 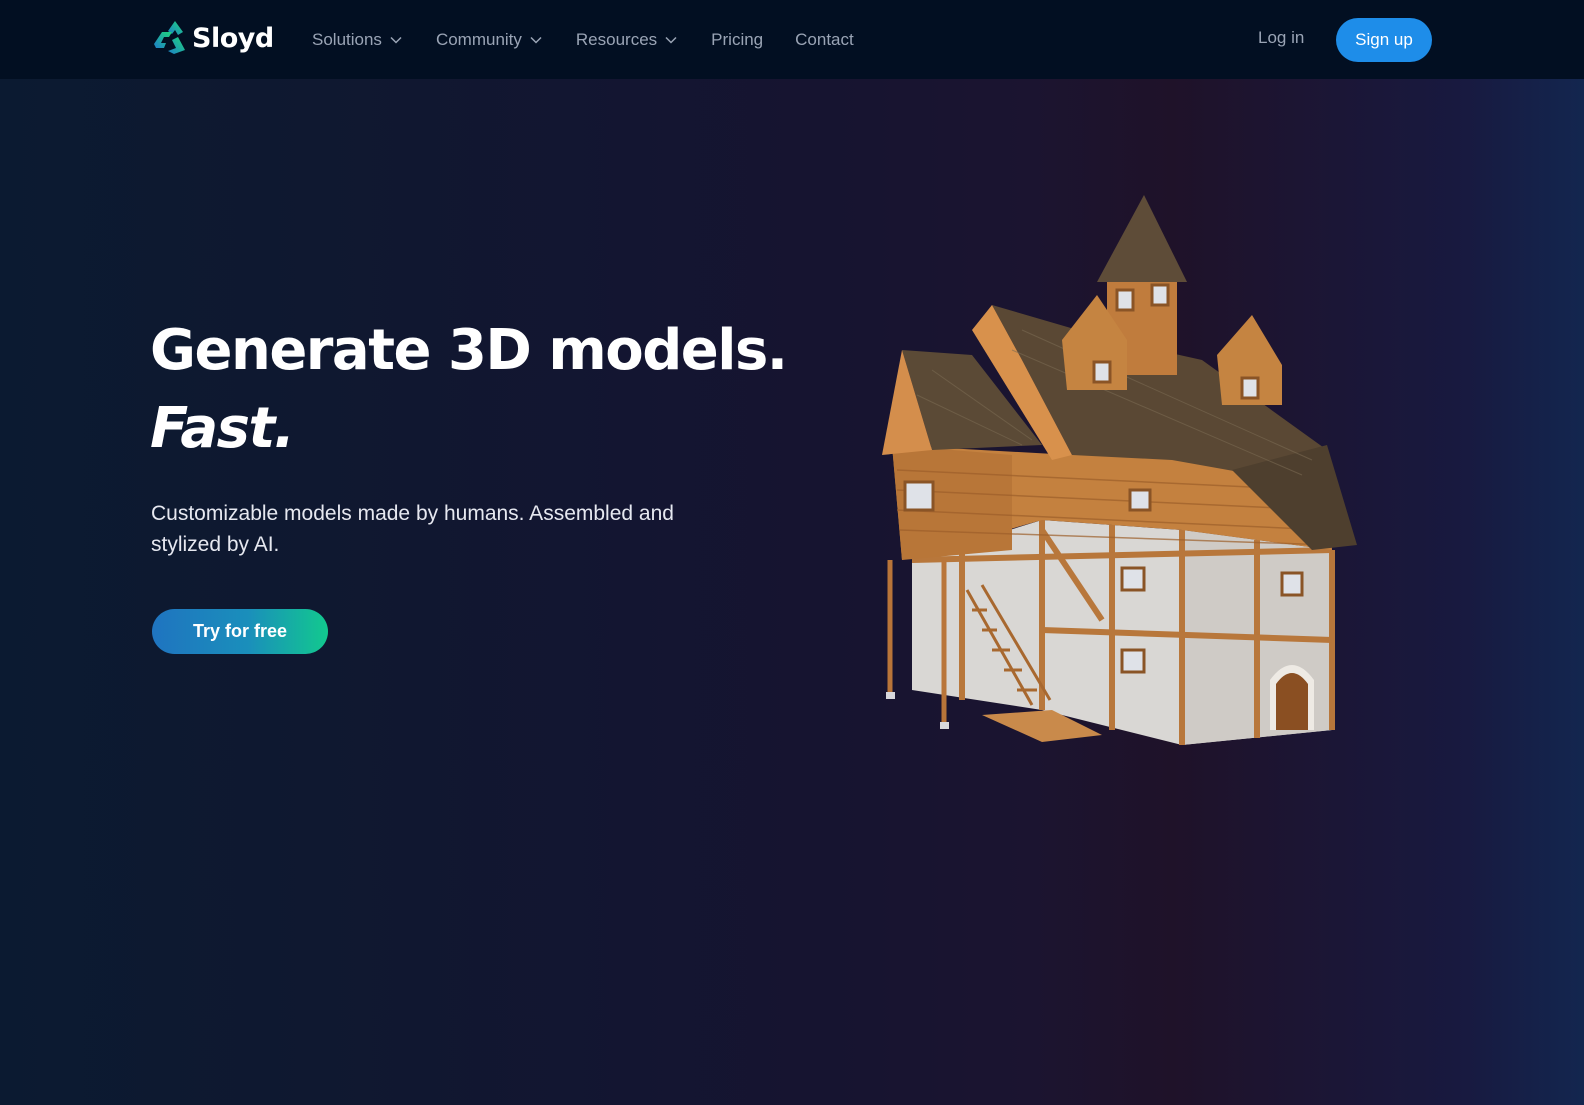 I want to click on brand-name: Sloyd, so click(x=233, y=38).